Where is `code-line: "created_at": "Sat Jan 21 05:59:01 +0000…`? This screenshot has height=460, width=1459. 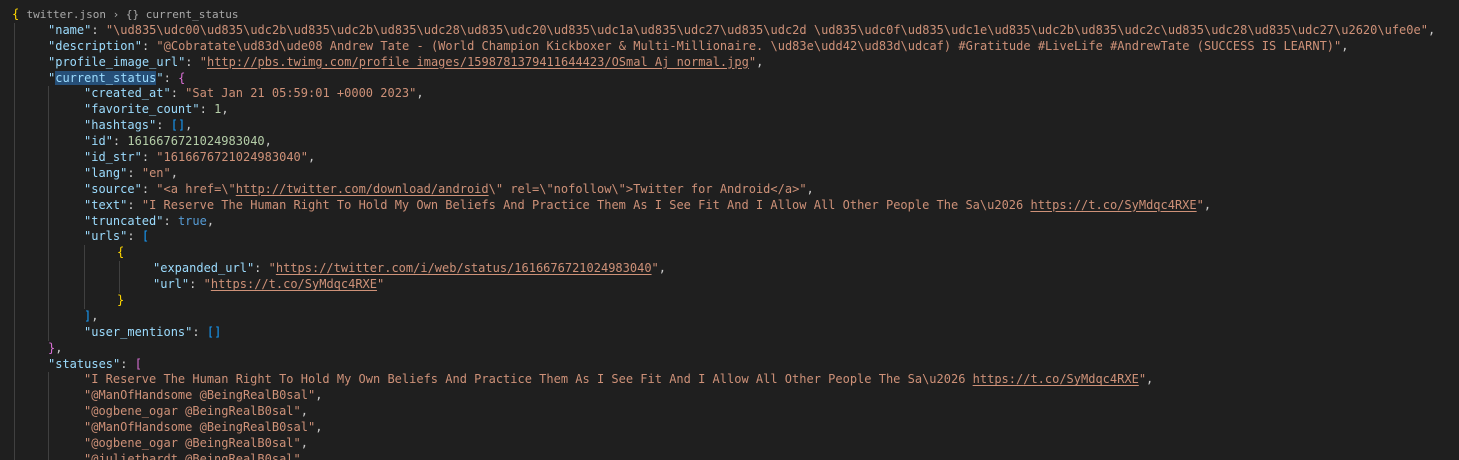
code-line: "created_at": "Sat Jan 21 05:59:01 +0000… is located at coordinates (729, 94).